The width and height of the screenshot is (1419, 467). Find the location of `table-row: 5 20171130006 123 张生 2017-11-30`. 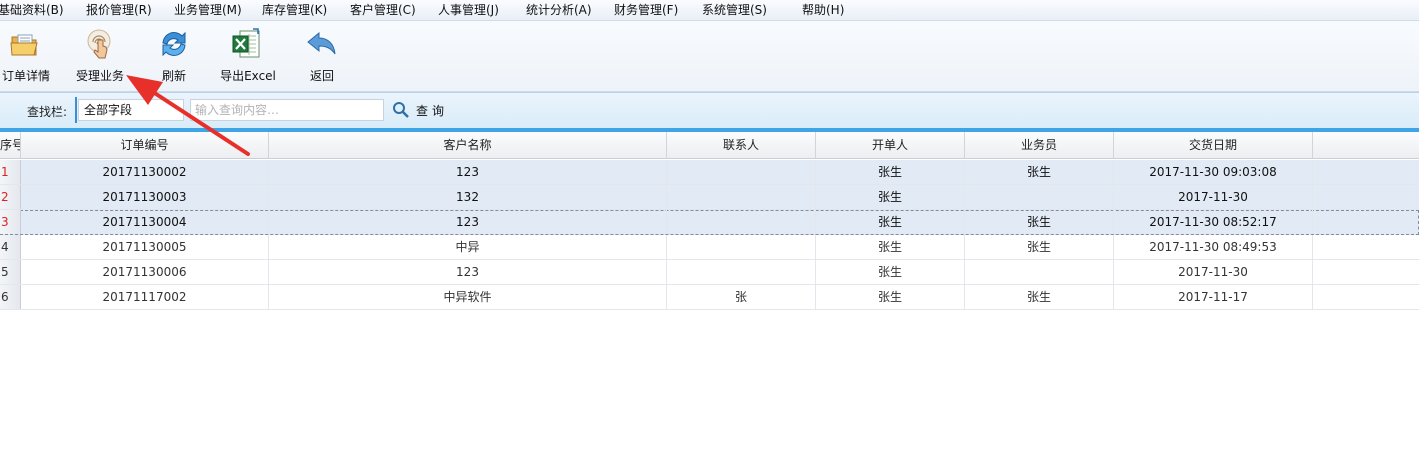

table-row: 5 20171130006 123 张生 2017-11-30 is located at coordinates (709, 272).